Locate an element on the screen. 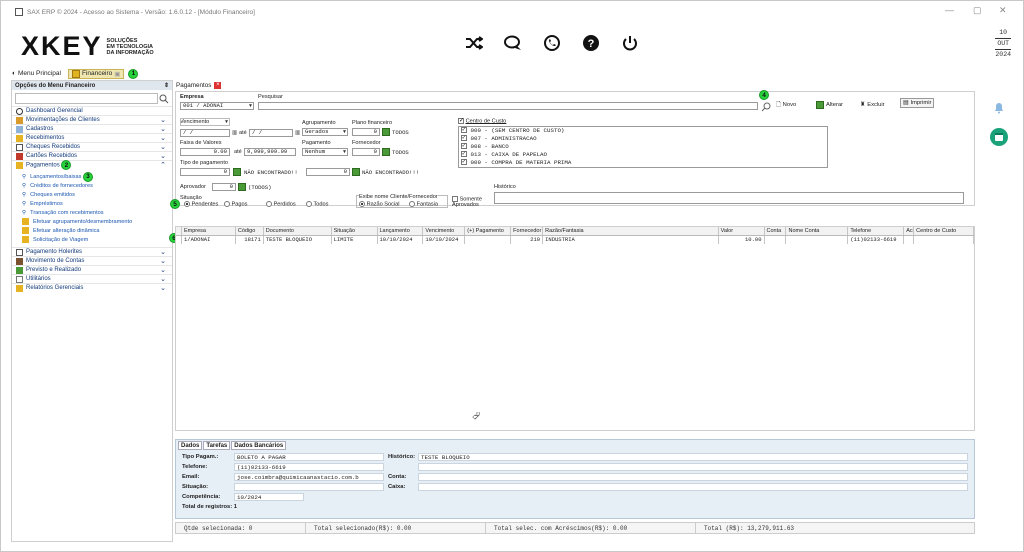  search-input is located at coordinates (508, 106).